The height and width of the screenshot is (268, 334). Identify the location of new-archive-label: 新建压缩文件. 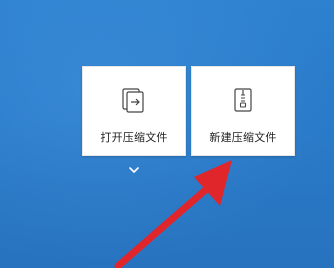
(243, 137).